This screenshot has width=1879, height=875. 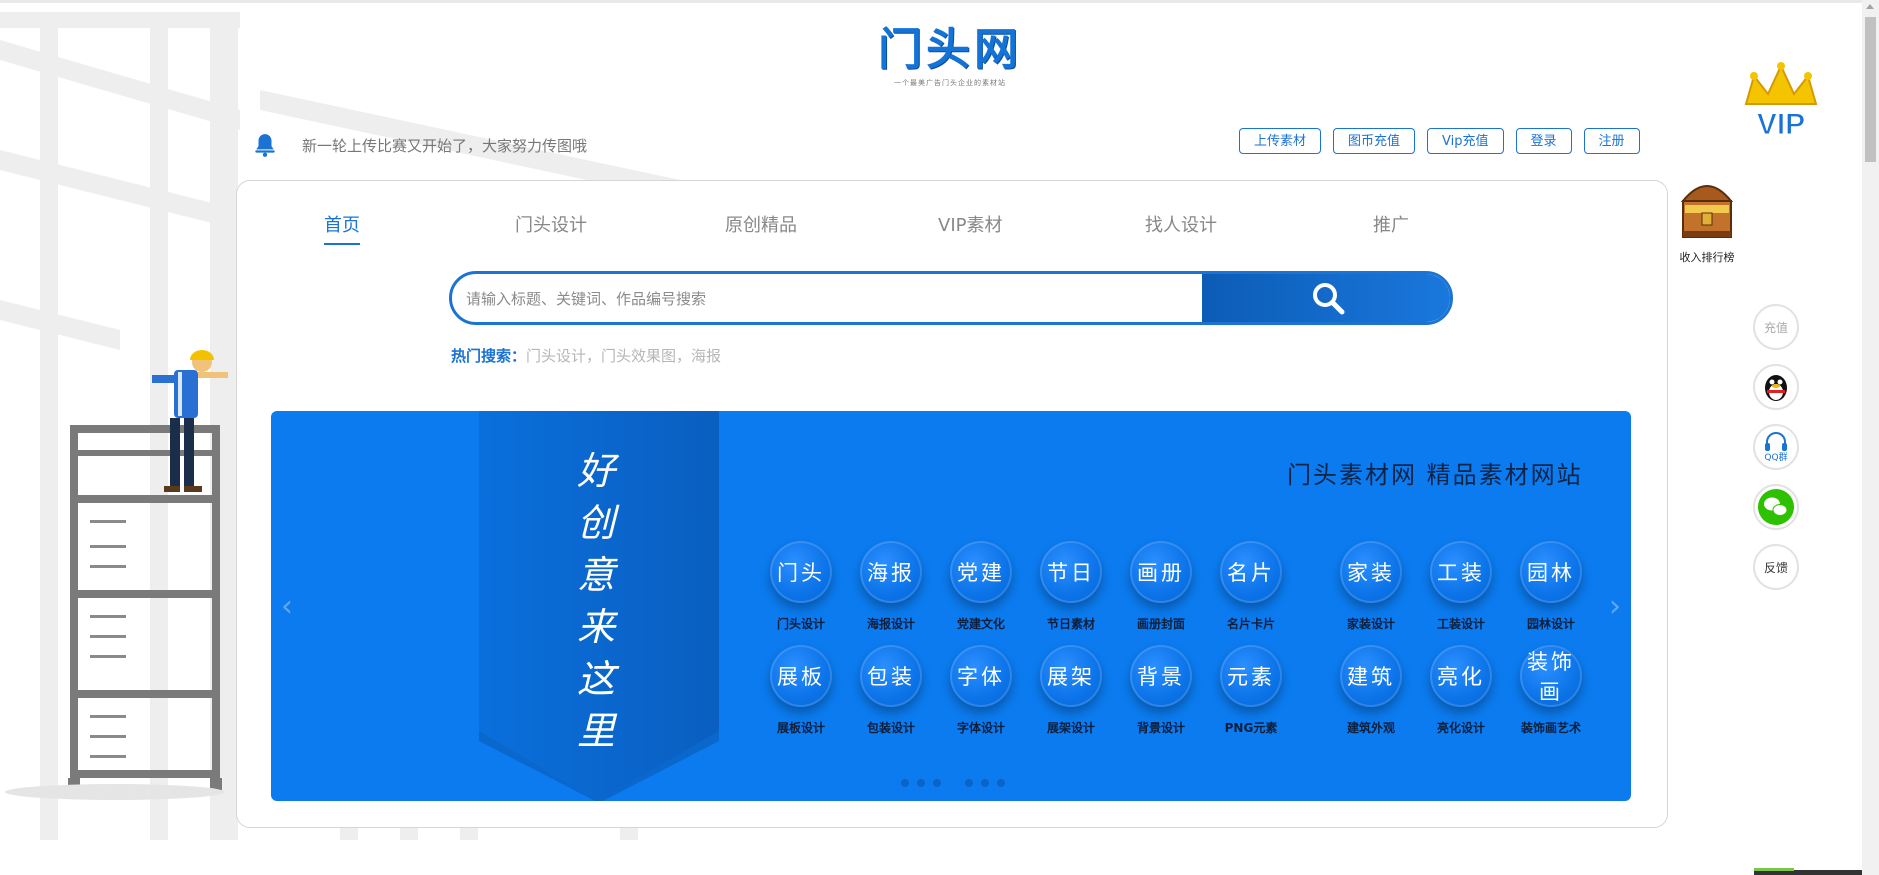 I want to click on banner-slogan: 门头素材网 精品素材网站, so click(x=1435, y=475).